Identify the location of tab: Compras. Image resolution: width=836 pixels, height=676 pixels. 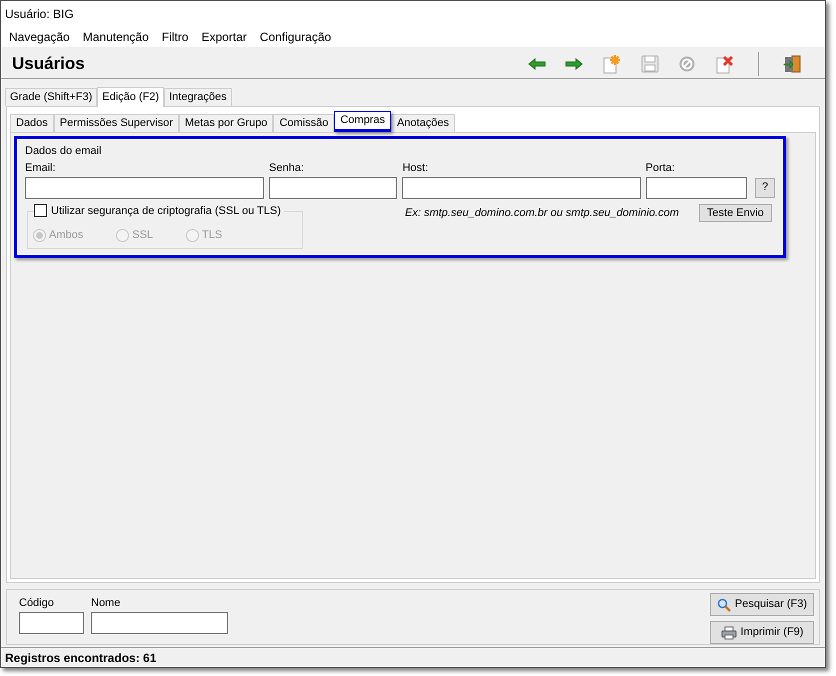
(362, 121).